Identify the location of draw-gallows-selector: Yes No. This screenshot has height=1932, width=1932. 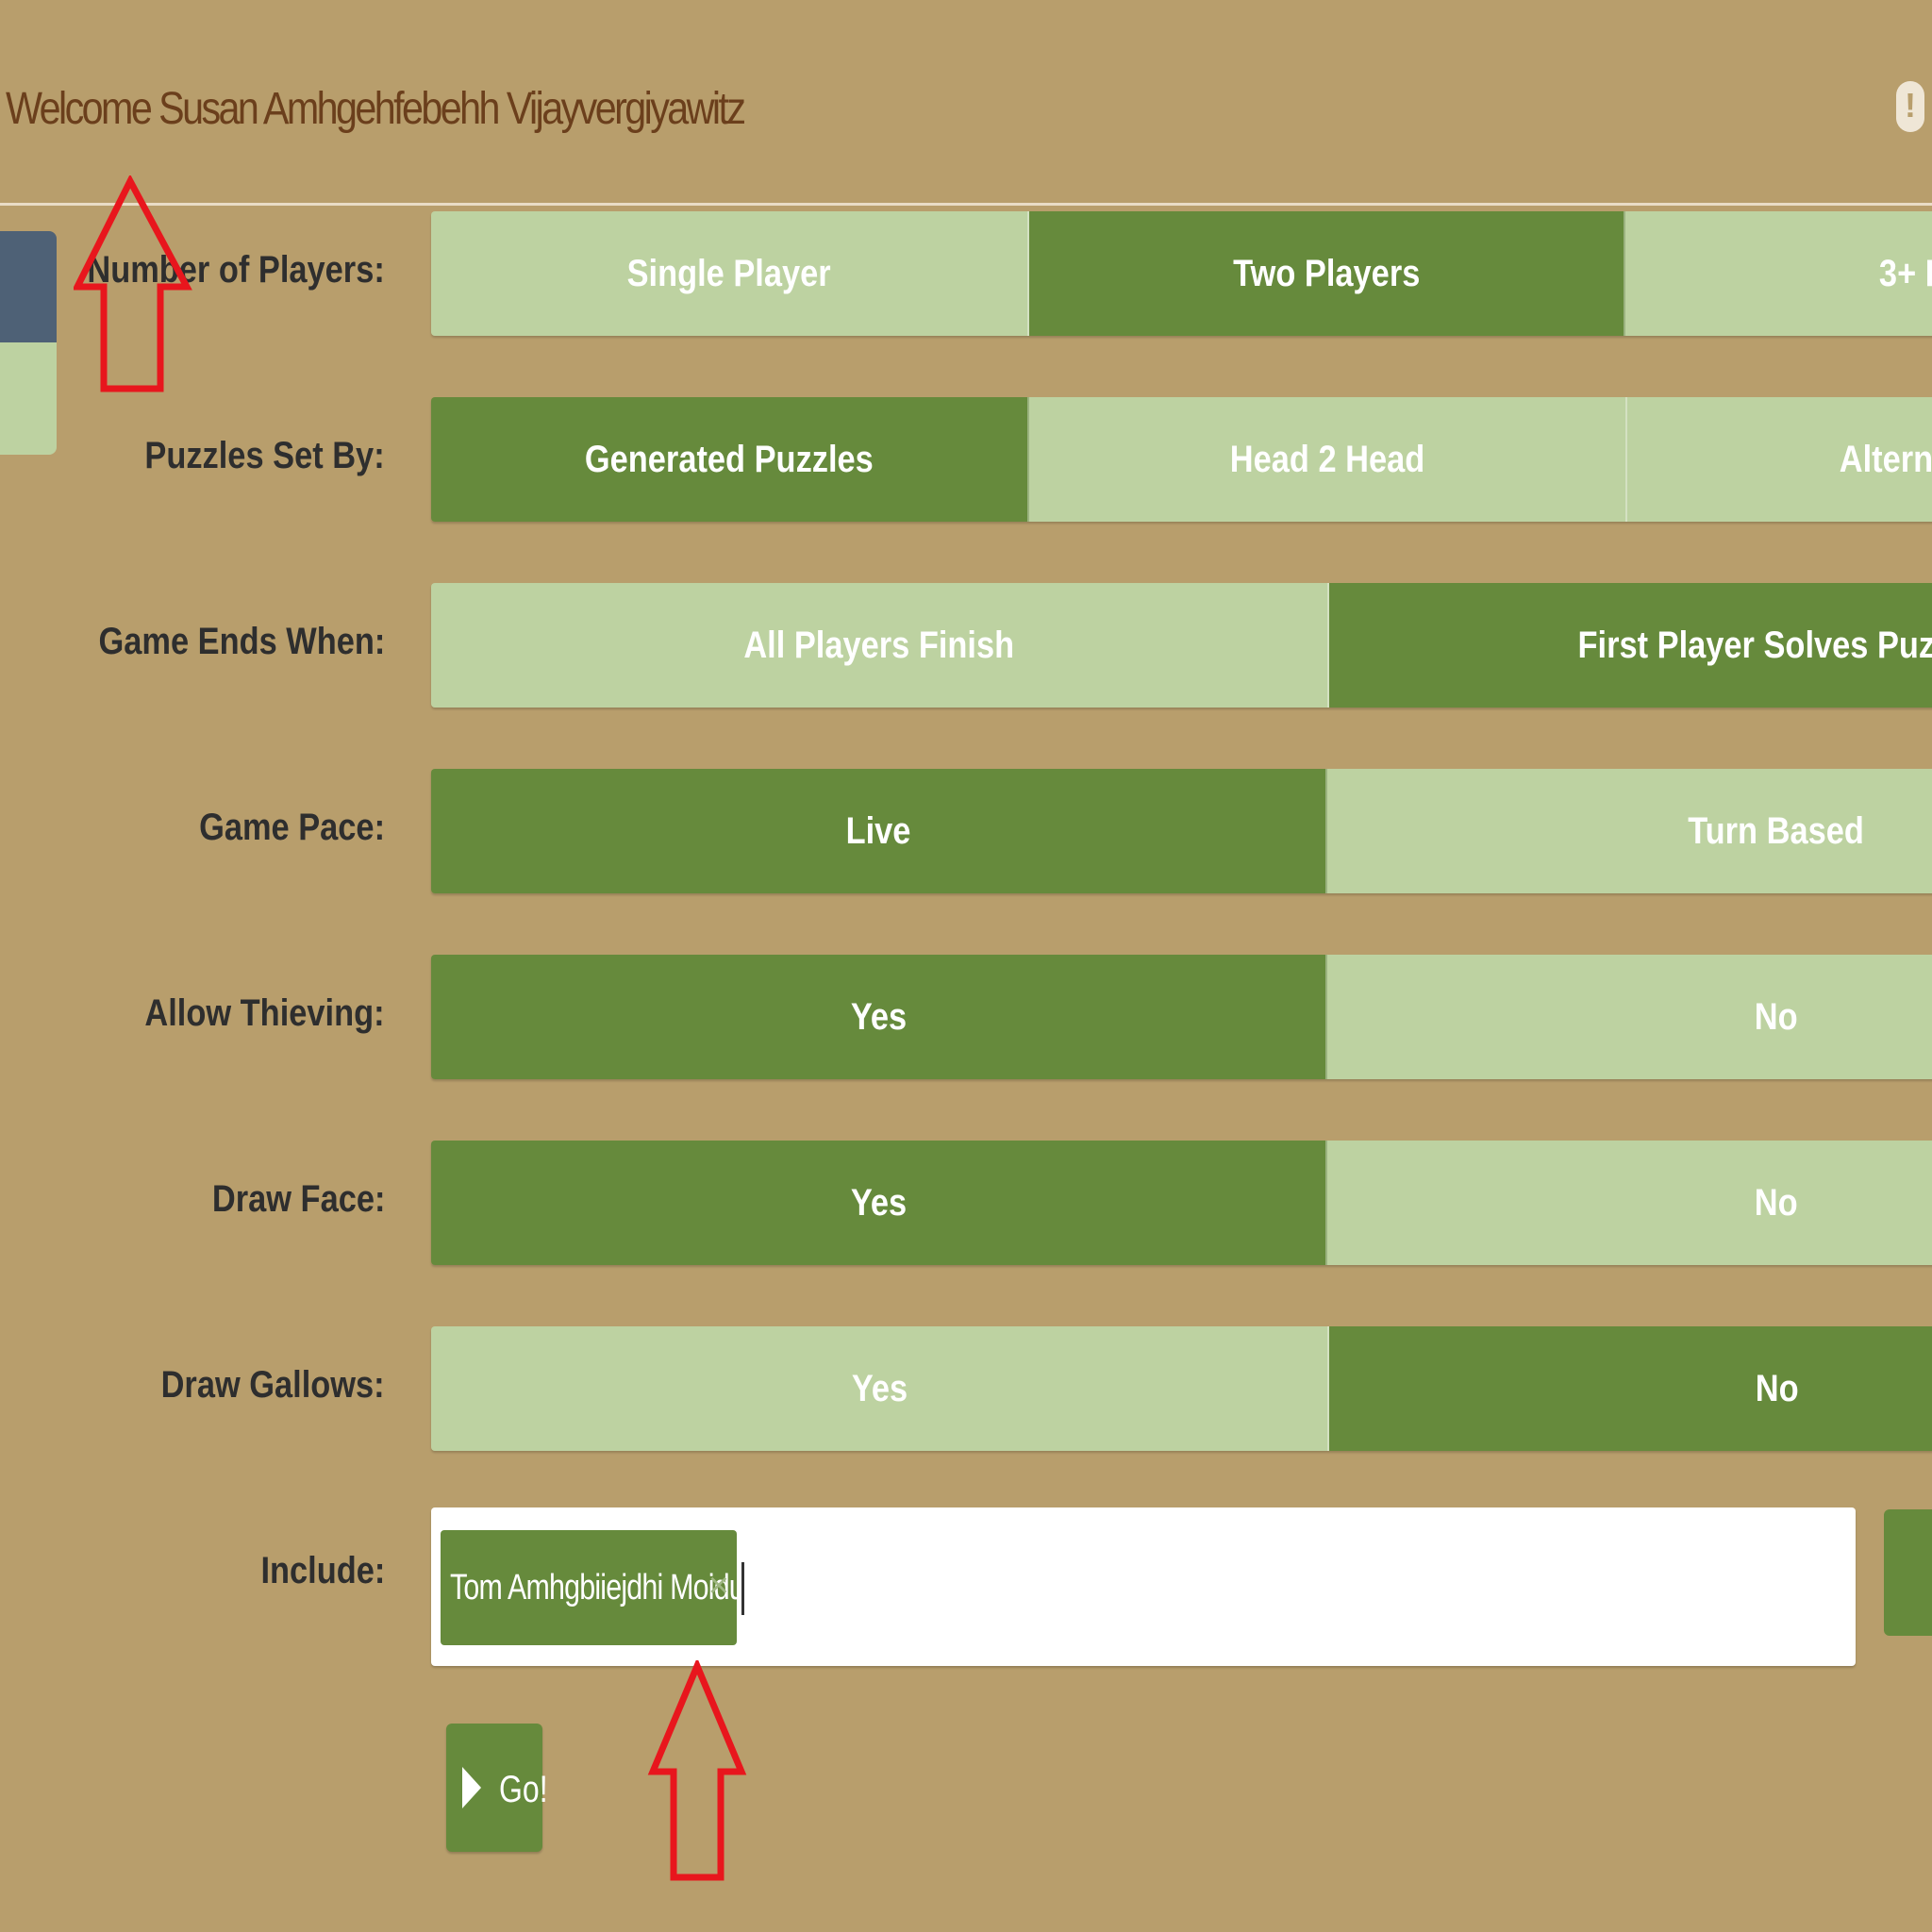
(1182, 1388).